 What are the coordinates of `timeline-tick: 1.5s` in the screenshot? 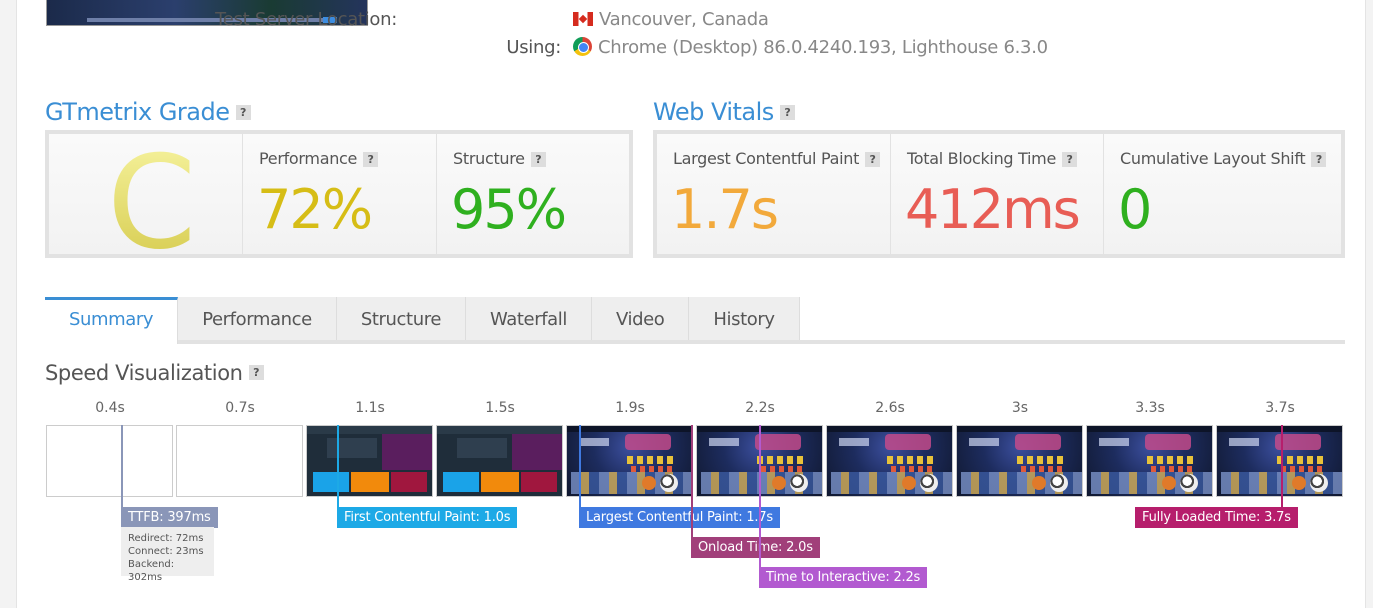 It's located at (500, 408).